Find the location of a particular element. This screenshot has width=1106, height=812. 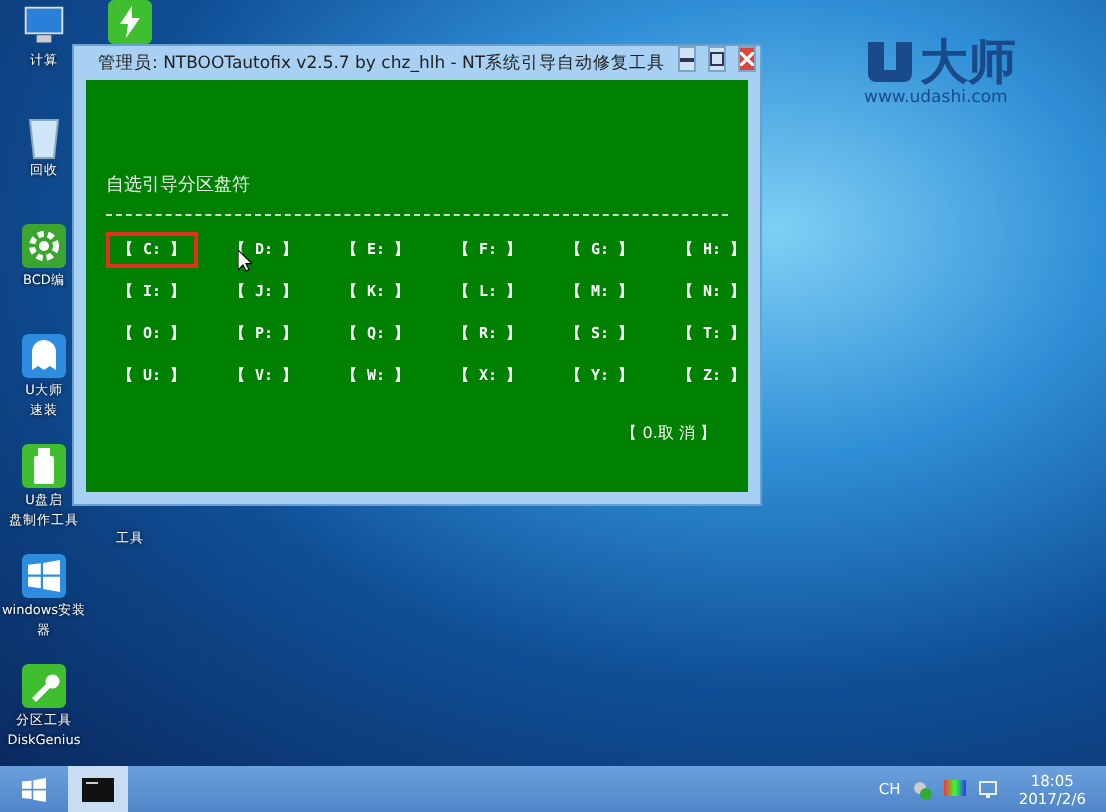

logo-text: 大师 is located at coordinates (968, 62).